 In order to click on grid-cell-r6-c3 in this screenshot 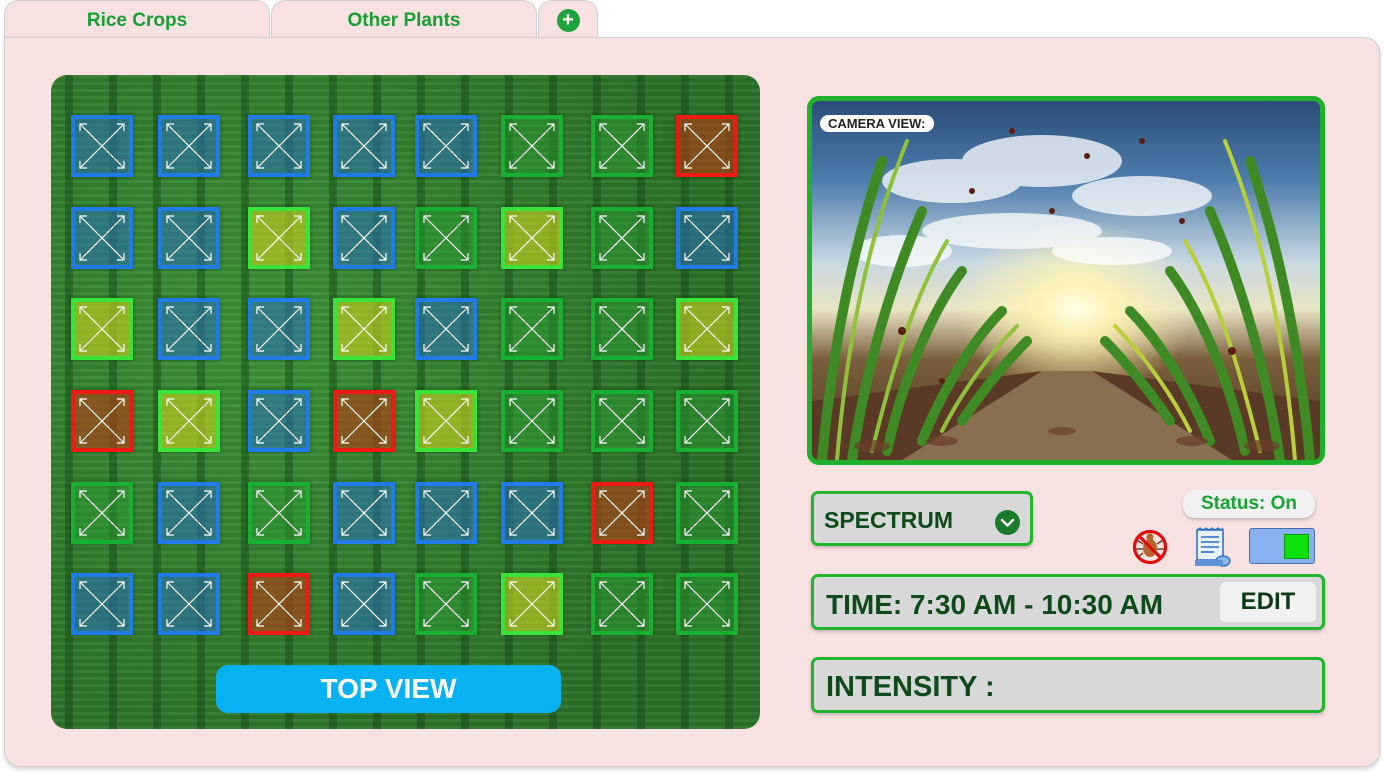, I will do `click(279, 604)`.